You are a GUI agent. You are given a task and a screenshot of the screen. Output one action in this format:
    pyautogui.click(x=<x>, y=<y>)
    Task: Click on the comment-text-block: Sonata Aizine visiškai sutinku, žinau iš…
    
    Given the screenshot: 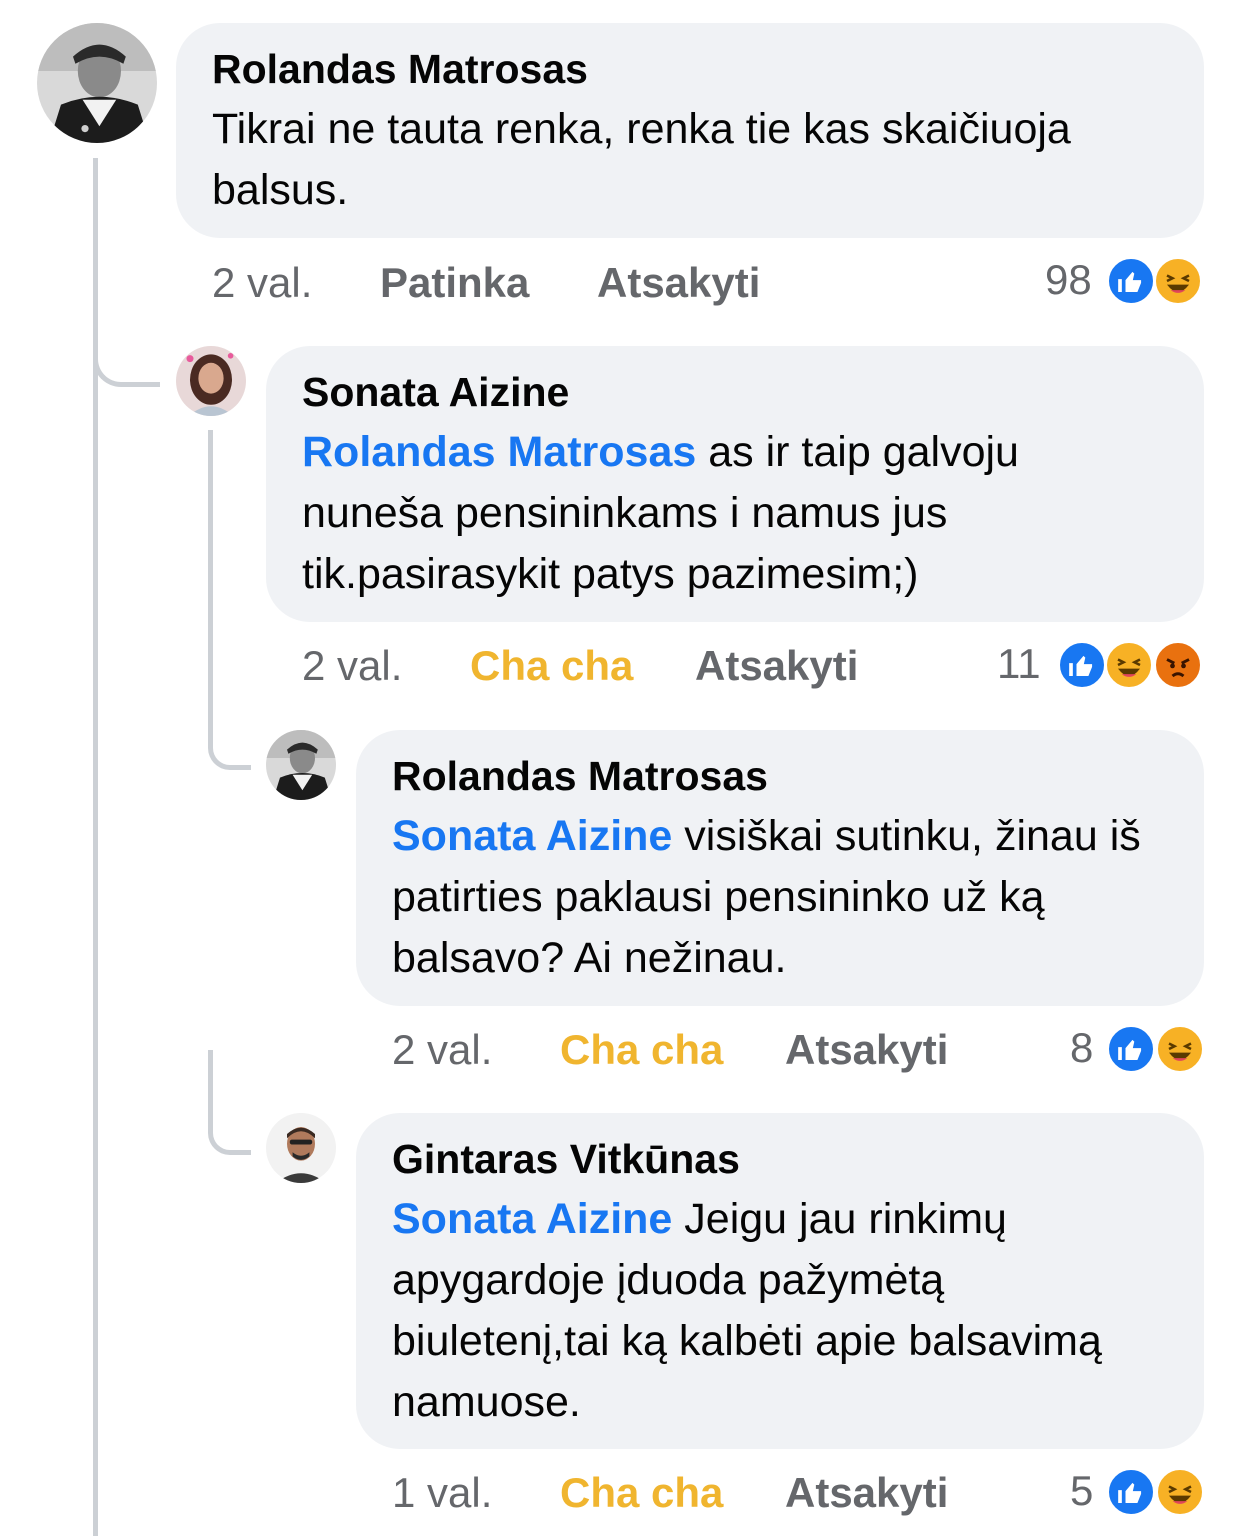 What is the action you would take?
    pyautogui.click(x=780, y=897)
    